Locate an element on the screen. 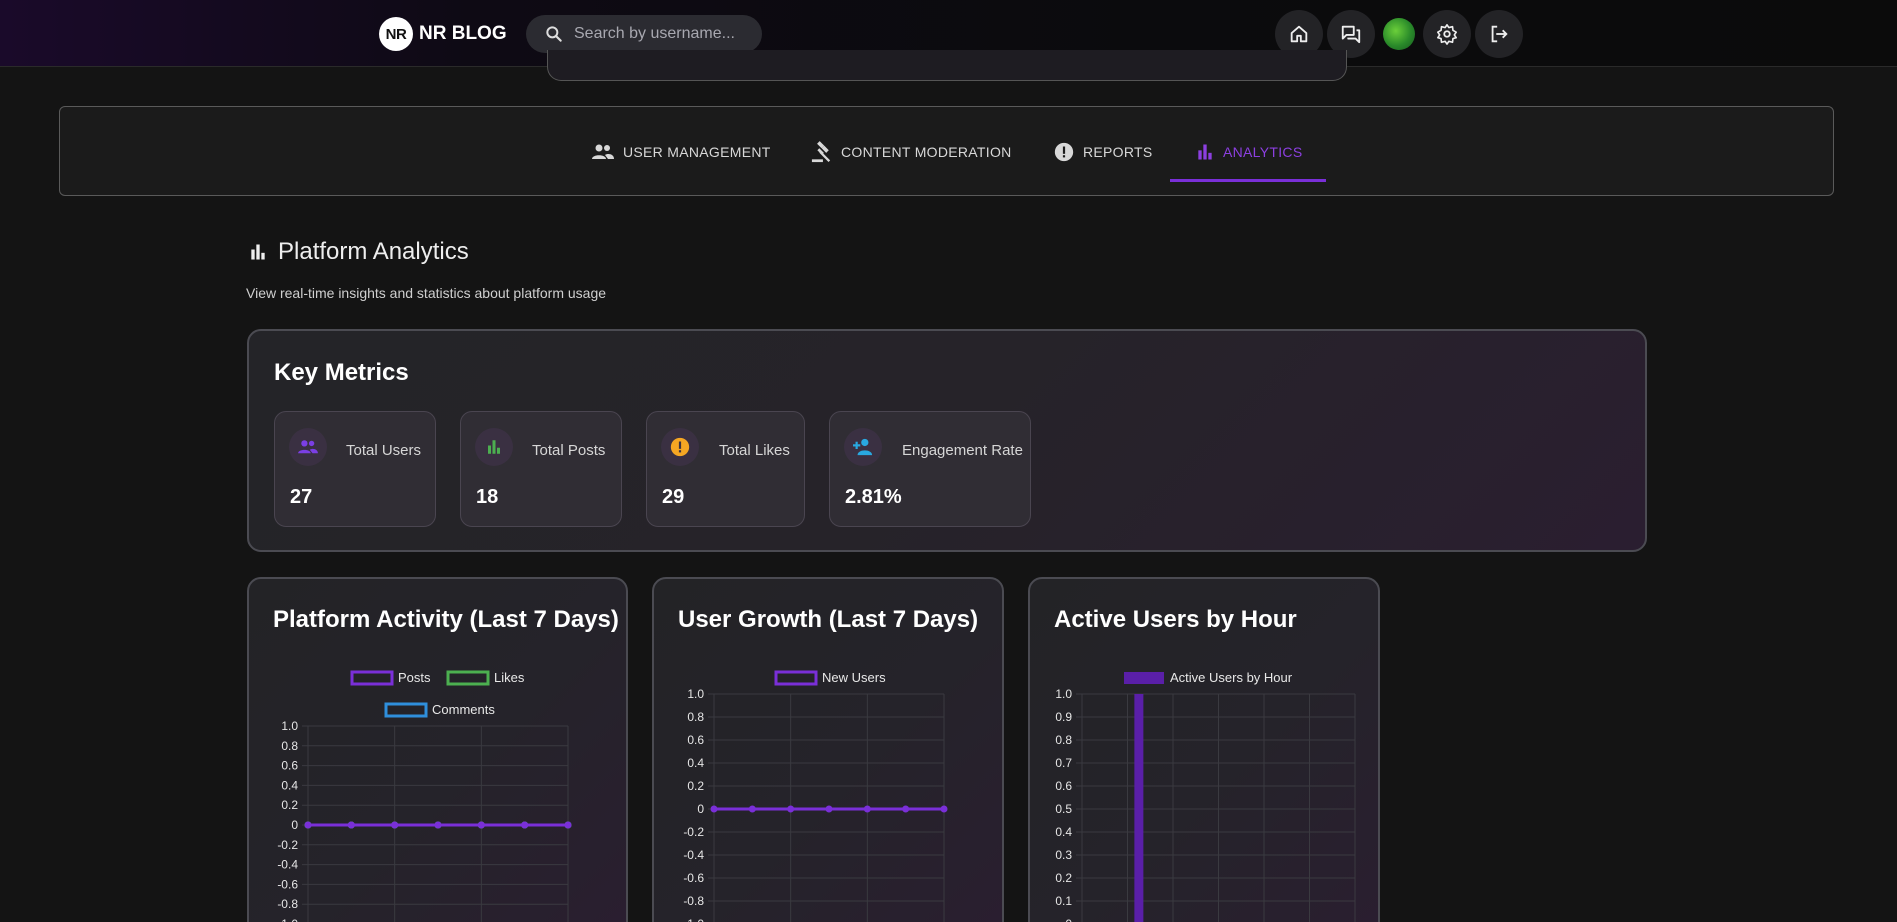 The width and height of the screenshot is (1897, 922). page-title: Platform Analytics is located at coordinates (358, 252).